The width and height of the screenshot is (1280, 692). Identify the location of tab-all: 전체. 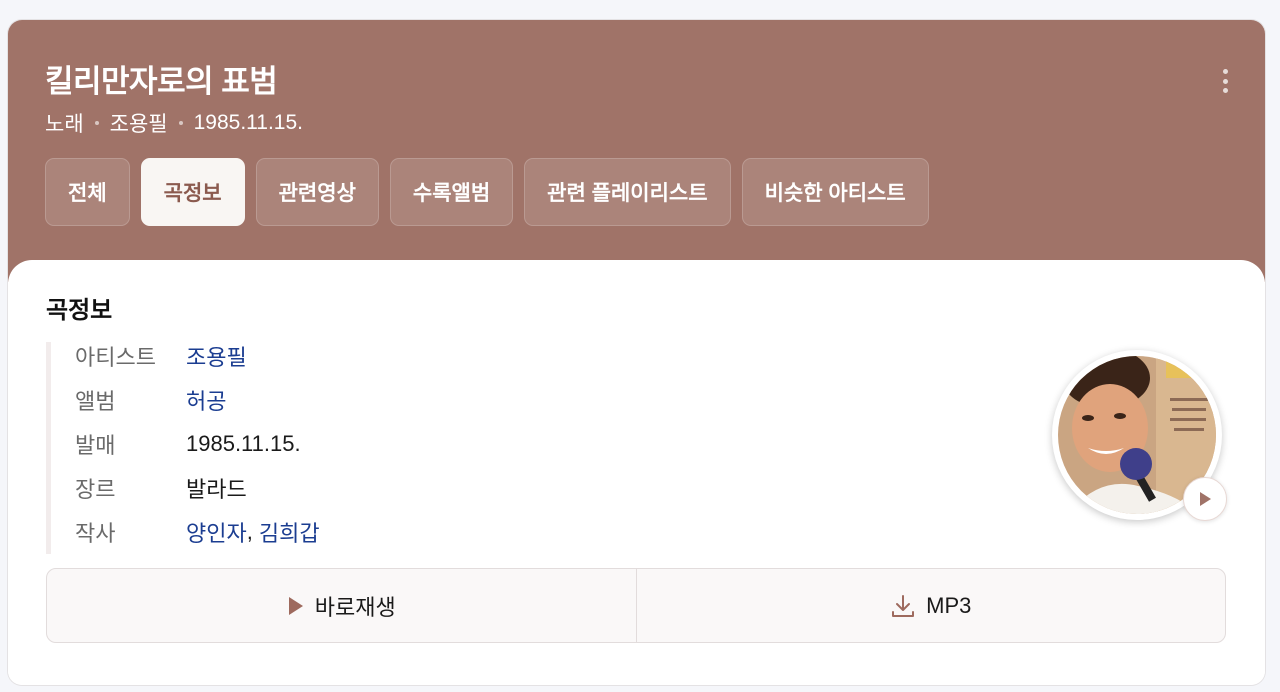
(87, 192).